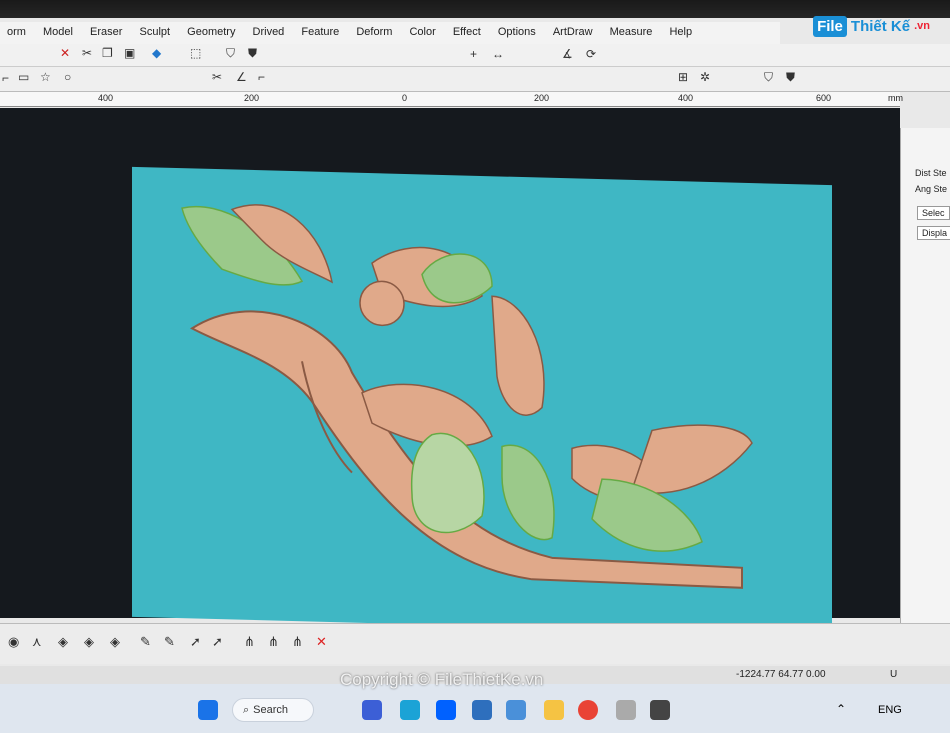 This screenshot has height=733, width=950. I want to click on cut-icon: ✂, so click(87, 53).